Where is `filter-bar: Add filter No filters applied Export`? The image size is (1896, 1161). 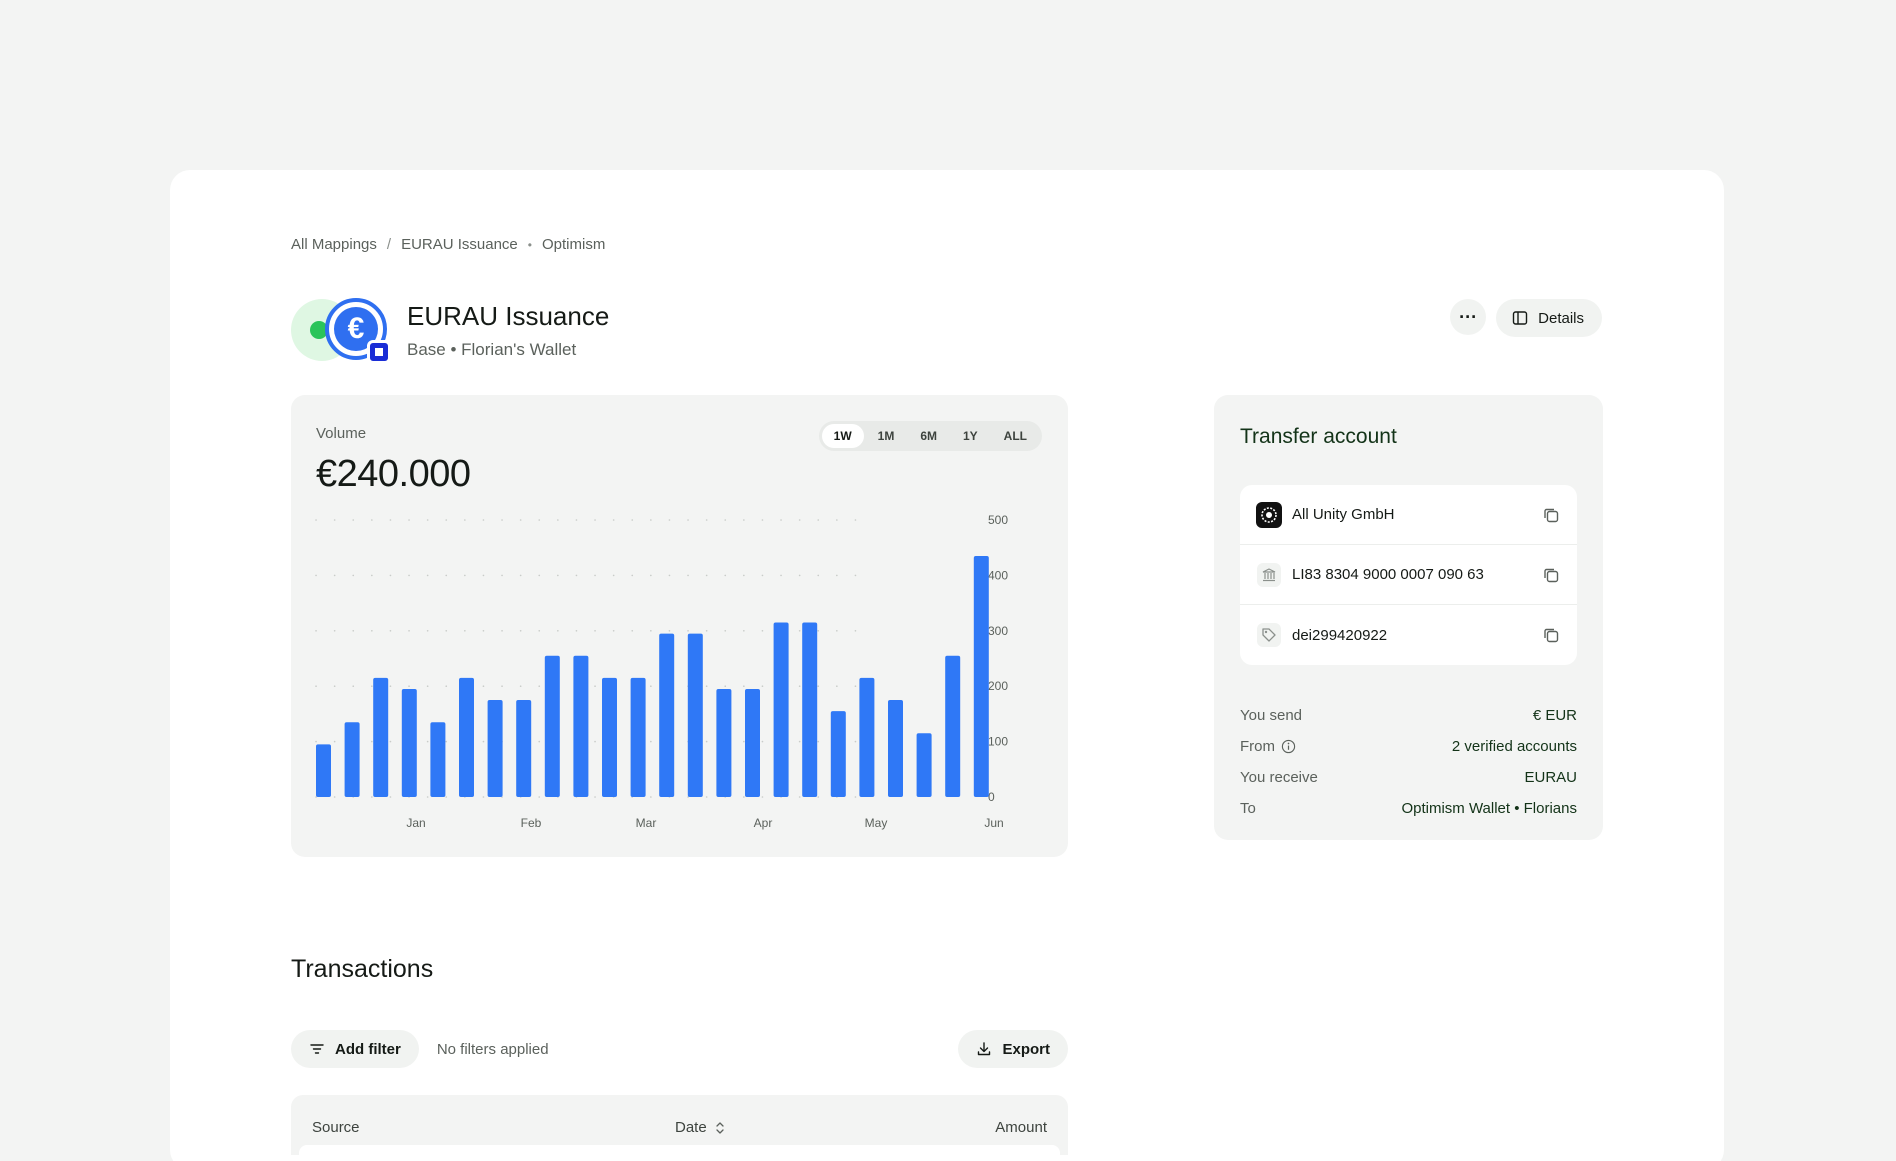
filter-bar: Add filter No filters applied Export is located at coordinates (679, 1049).